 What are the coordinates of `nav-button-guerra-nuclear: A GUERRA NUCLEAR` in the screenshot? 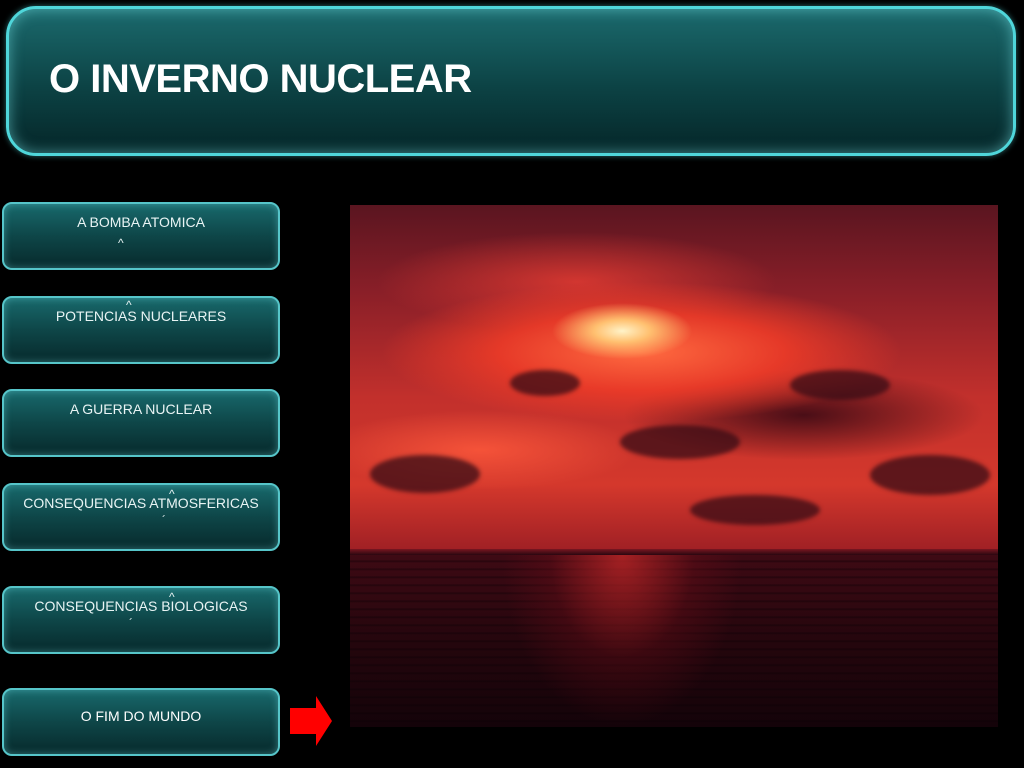 It's located at (141, 423).